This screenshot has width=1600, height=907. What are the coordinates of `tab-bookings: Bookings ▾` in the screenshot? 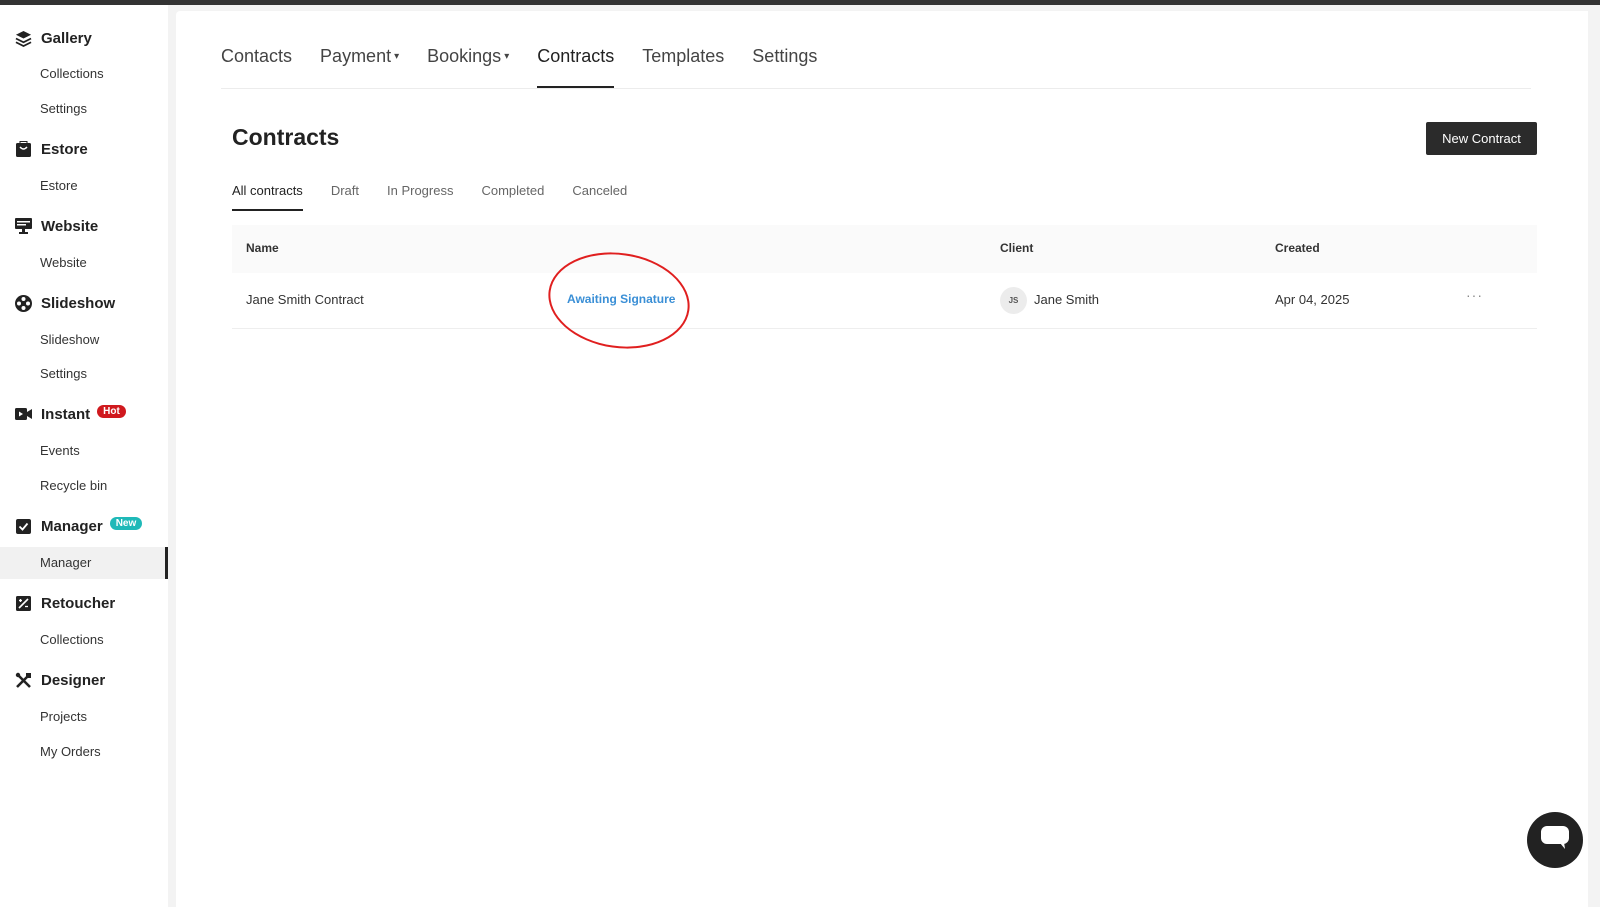 It's located at (468, 67).